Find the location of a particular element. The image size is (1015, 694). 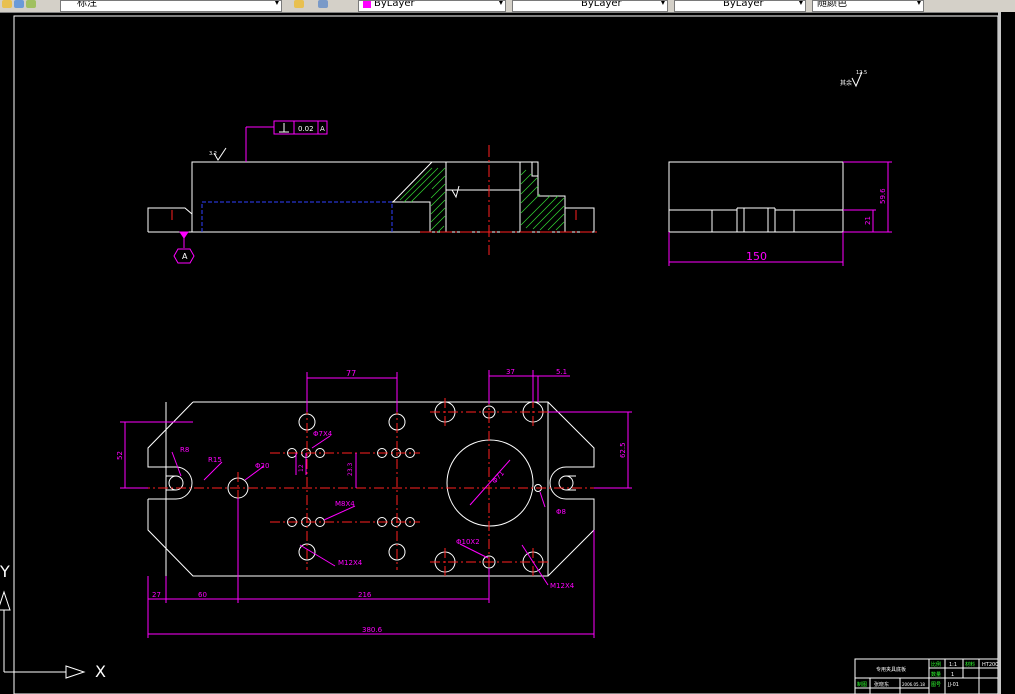

dim-phi10x2: Φ10X2 is located at coordinates (468, 542).